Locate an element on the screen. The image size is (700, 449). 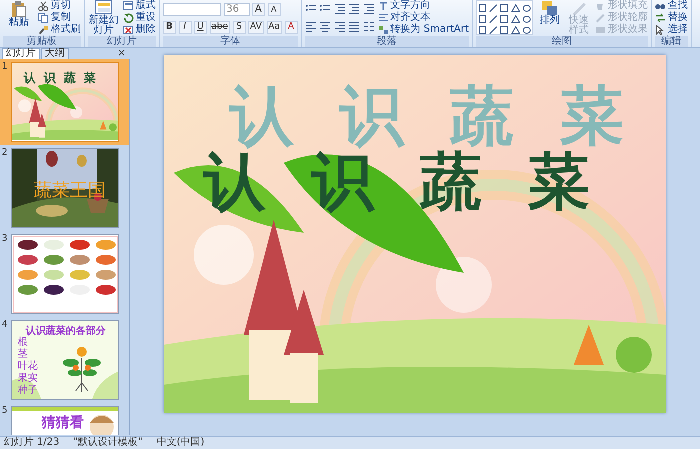
format-button: U is located at coordinates (200, 27).